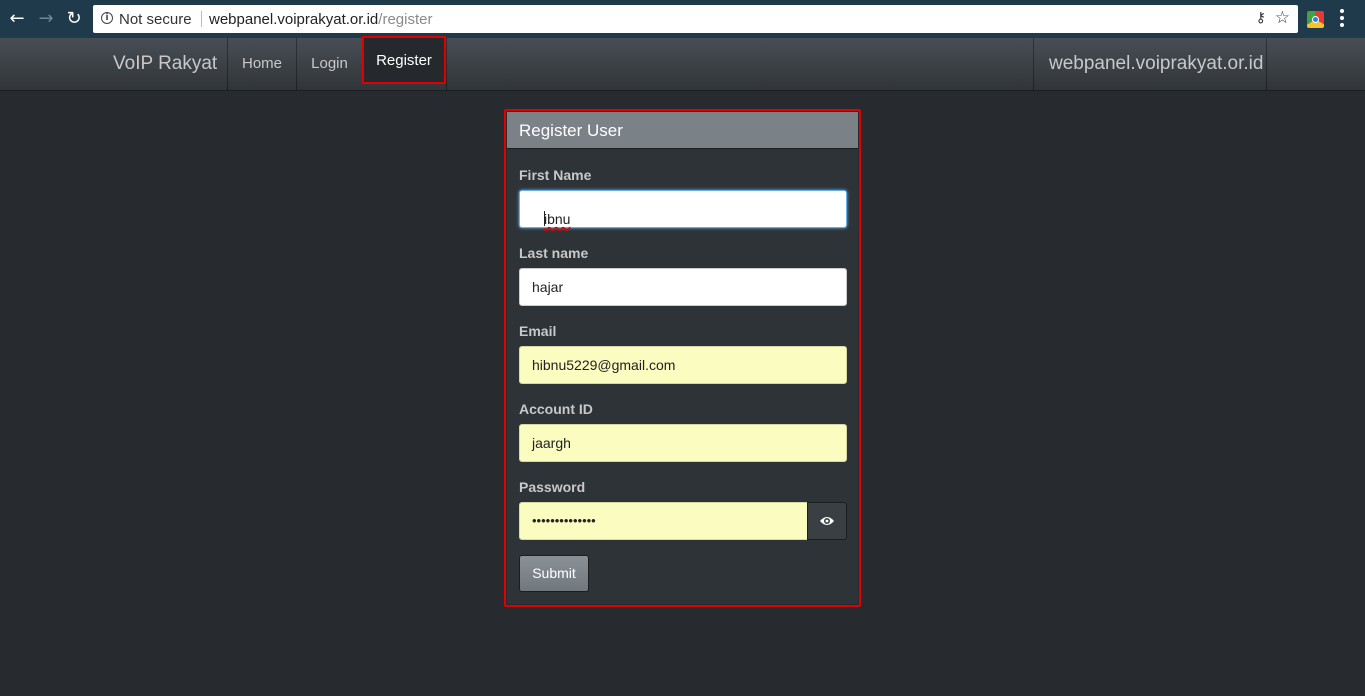  Describe the element at coordinates (155, 19) in the screenshot. I see `security-label: Not secure` at that location.